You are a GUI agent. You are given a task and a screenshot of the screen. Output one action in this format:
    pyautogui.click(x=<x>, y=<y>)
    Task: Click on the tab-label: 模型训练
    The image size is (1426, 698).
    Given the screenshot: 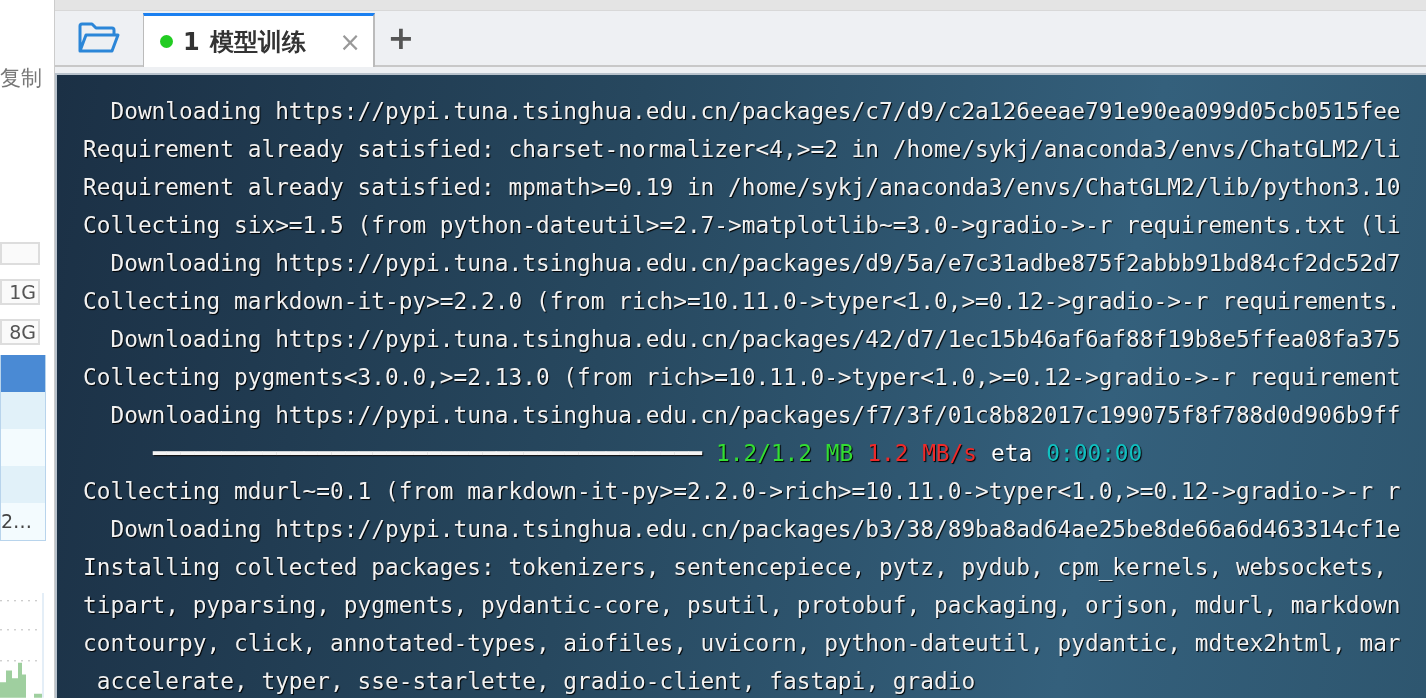 What is the action you would take?
    pyautogui.click(x=257, y=42)
    